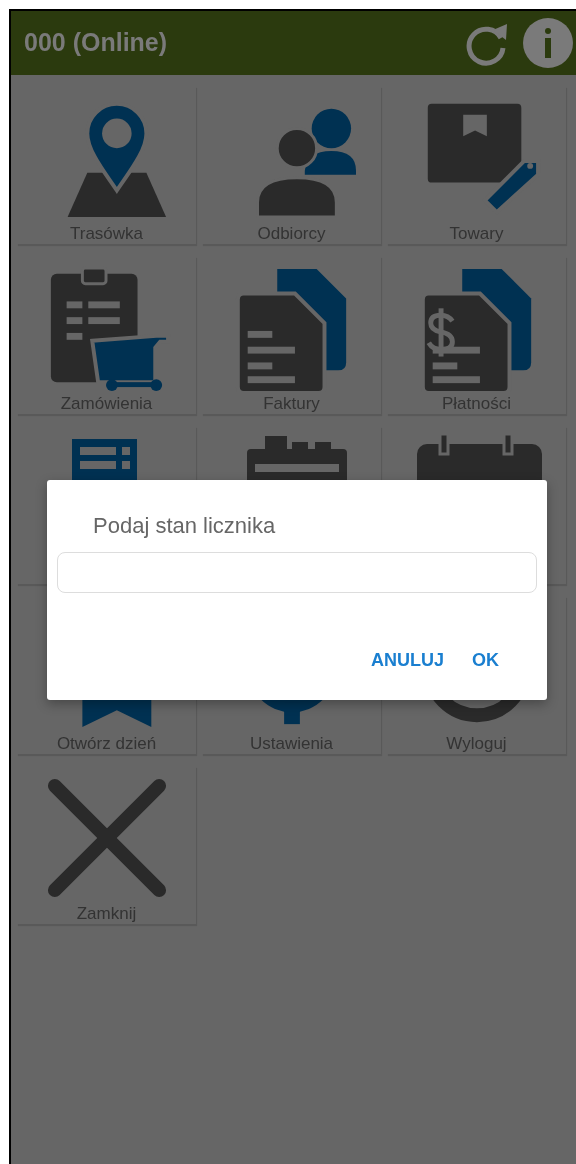 The width and height of the screenshot is (576, 1164). I want to click on info-icon, so click(548, 43).